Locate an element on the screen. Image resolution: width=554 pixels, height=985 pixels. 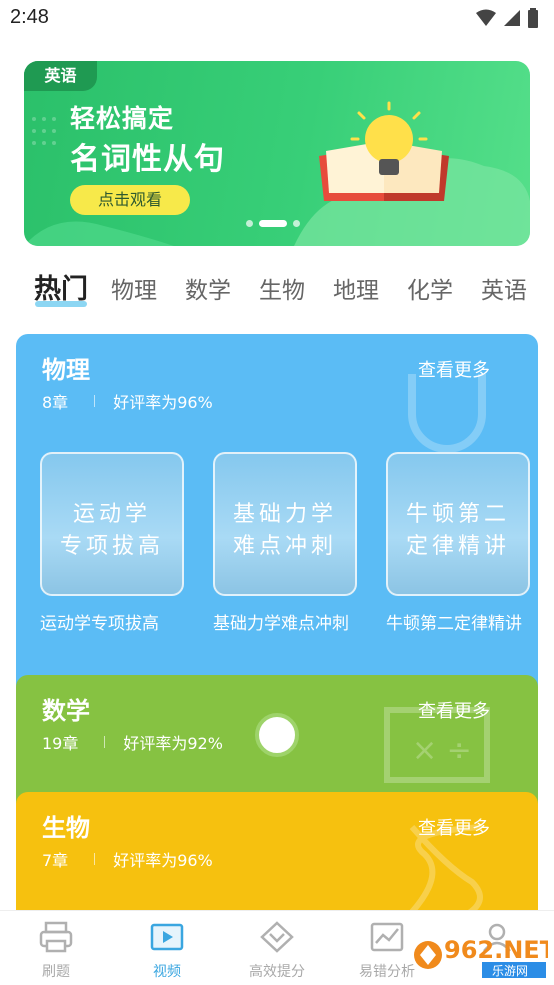
rating: 好评率为92% is located at coordinates (173, 743).